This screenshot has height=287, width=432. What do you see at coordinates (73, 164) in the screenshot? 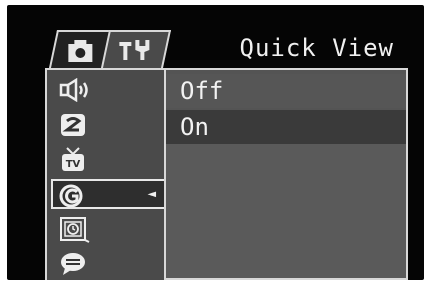
I see `svg-text: TV` at bounding box center [73, 164].